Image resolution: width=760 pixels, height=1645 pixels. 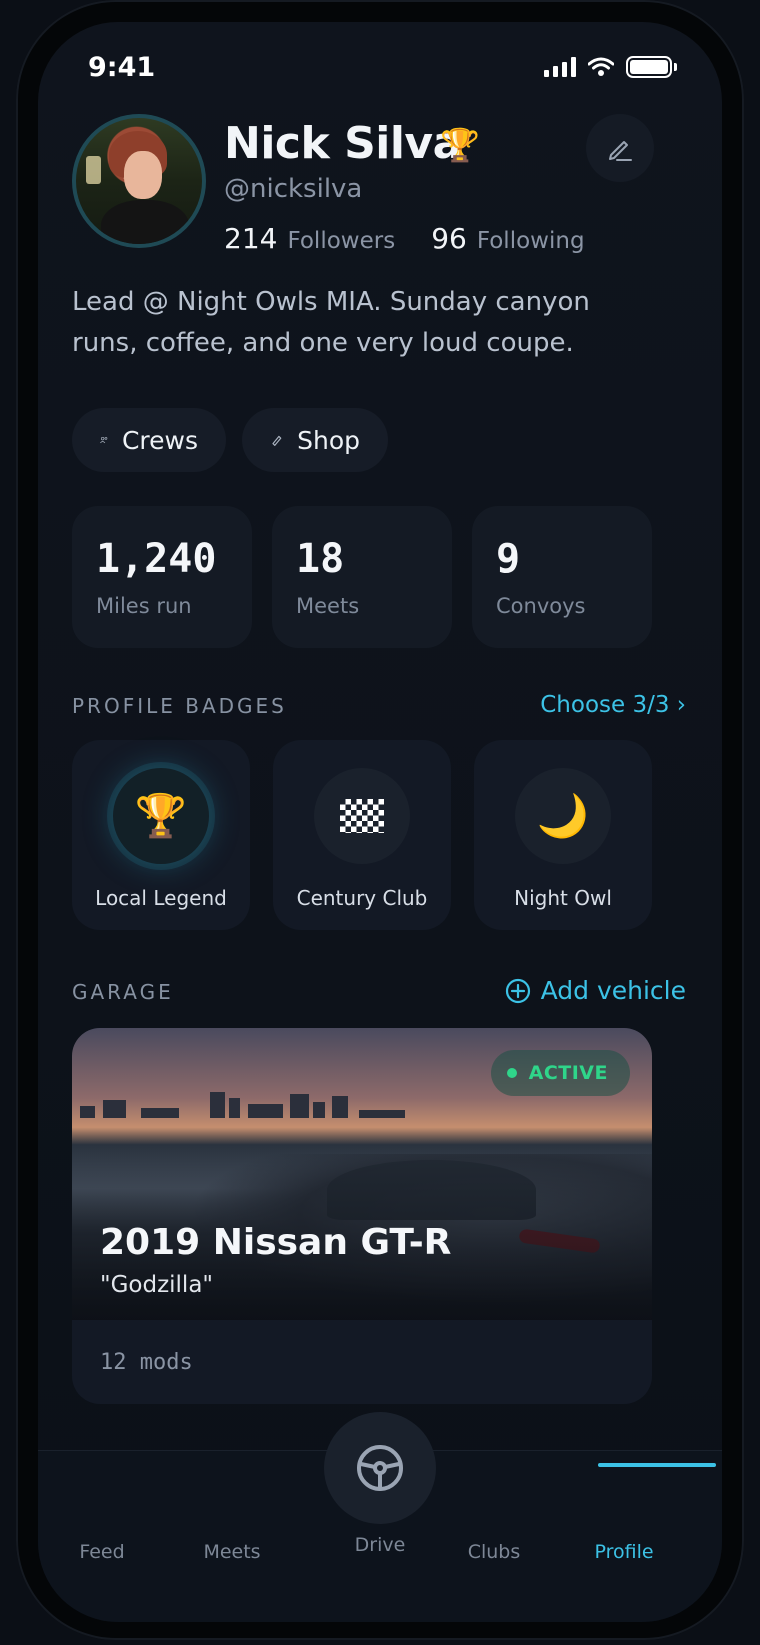 I want to click on status-dot-icon, so click(x=511, y=1073).